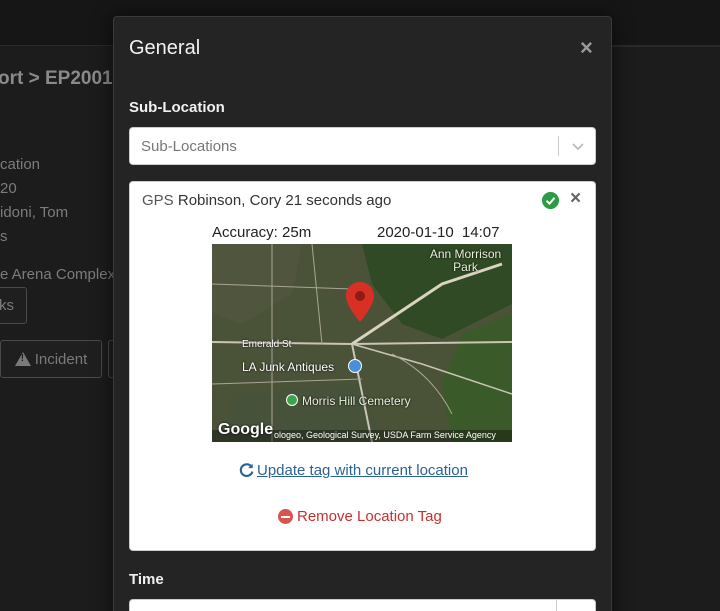  Describe the element at coordinates (465, 260) in the screenshot. I see `map-label: Ann Morrison Park` at that location.